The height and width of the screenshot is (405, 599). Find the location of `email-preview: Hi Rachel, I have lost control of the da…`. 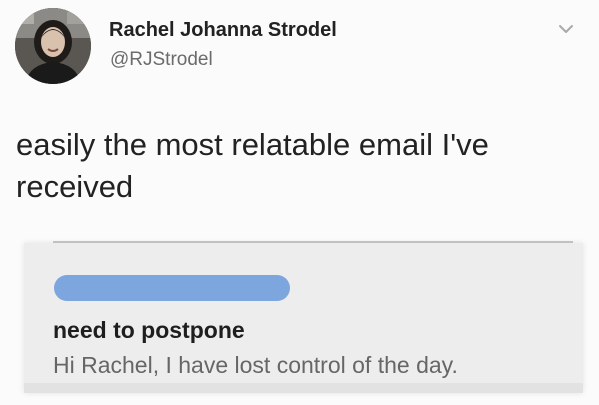

email-preview: Hi Rachel, I have lost control of the da… is located at coordinates (255, 365).